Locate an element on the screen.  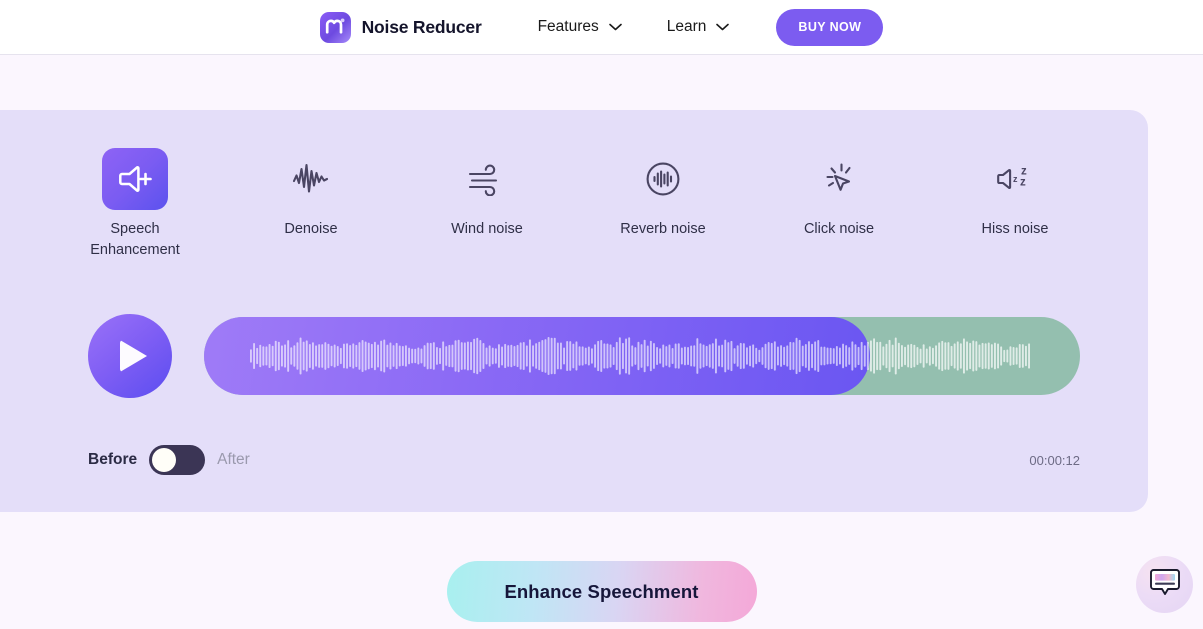
feature-label: Click noise is located at coordinates (839, 229).